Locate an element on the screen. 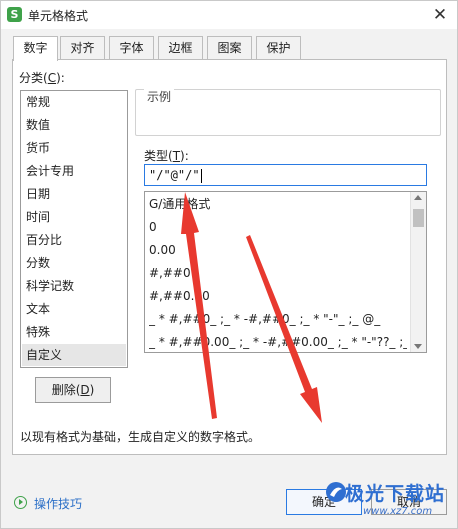 The width and height of the screenshot is (458, 529). type-input: "/"@"/" is located at coordinates (285, 175).